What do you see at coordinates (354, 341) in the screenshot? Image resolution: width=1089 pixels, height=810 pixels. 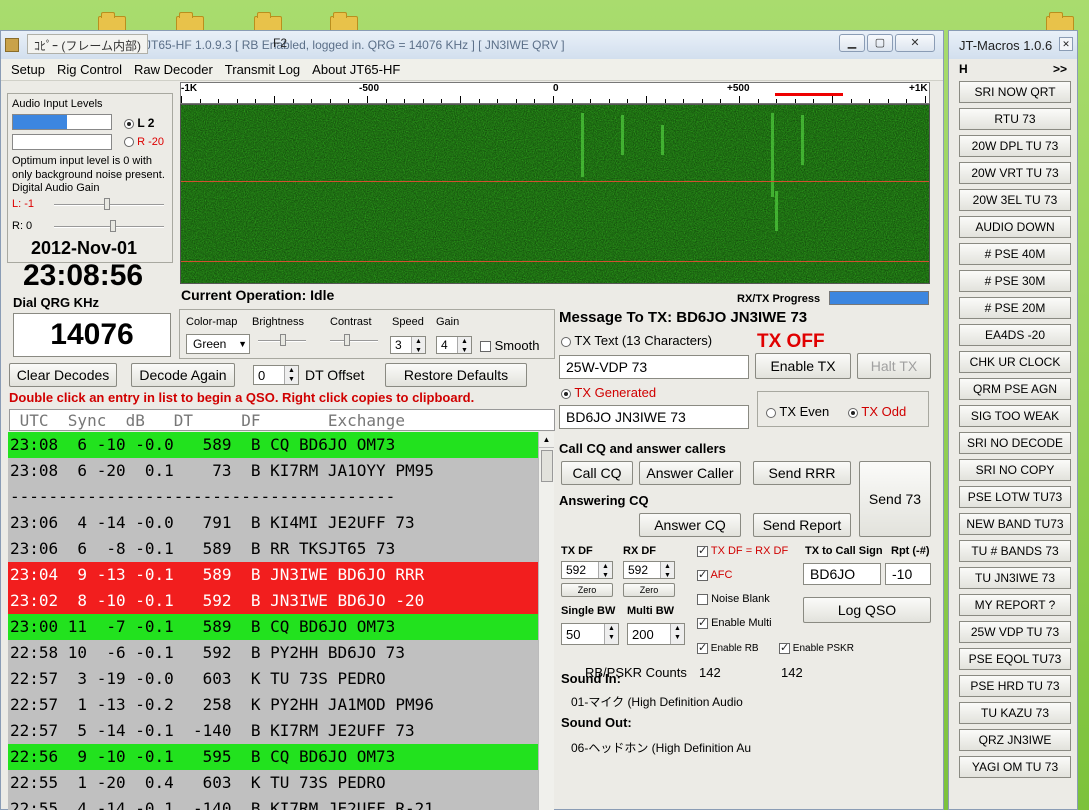 I see `contrast-slider` at bounding box center [354, 341].